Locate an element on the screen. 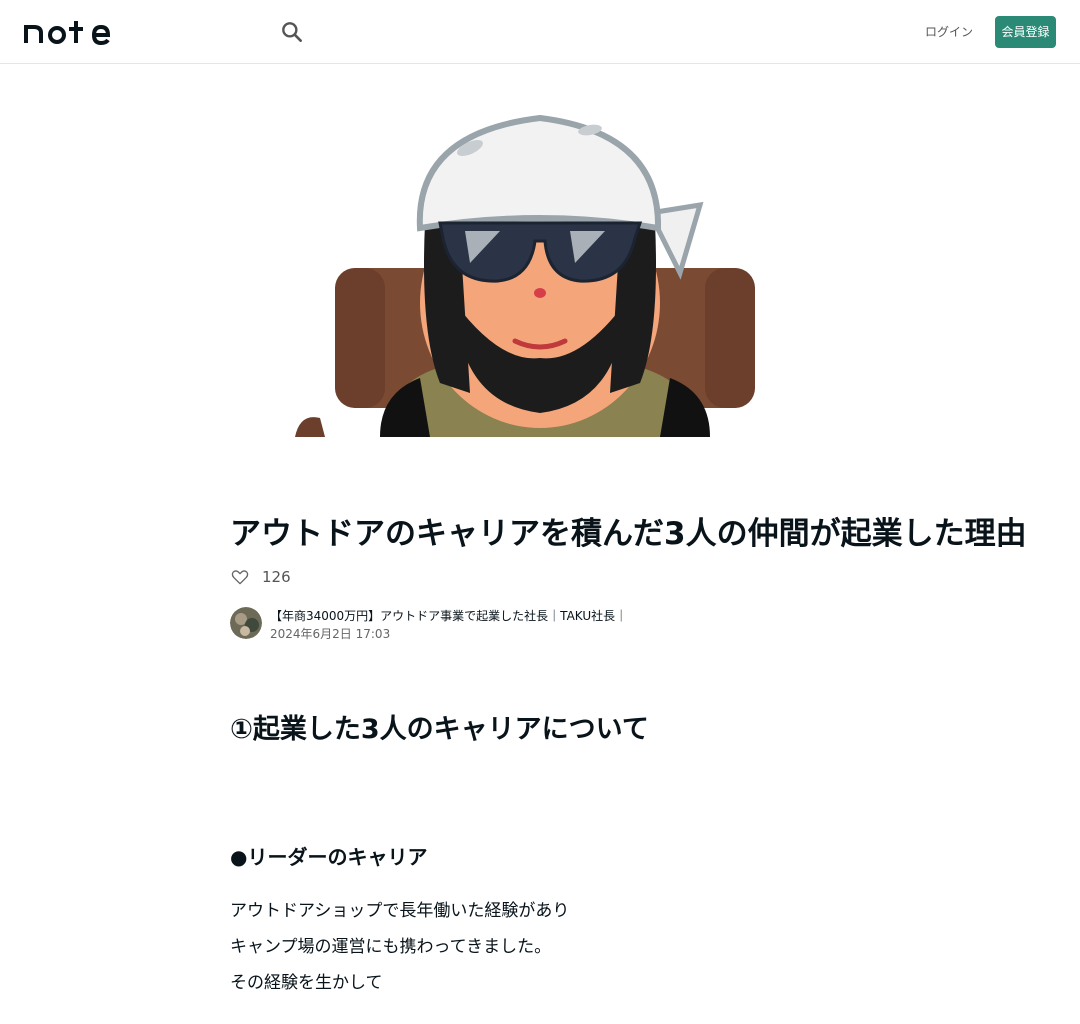 Image resolution: width=1080 pixels, height=1024 pixels. like-count: 126 is located at coordinates (276, 577).